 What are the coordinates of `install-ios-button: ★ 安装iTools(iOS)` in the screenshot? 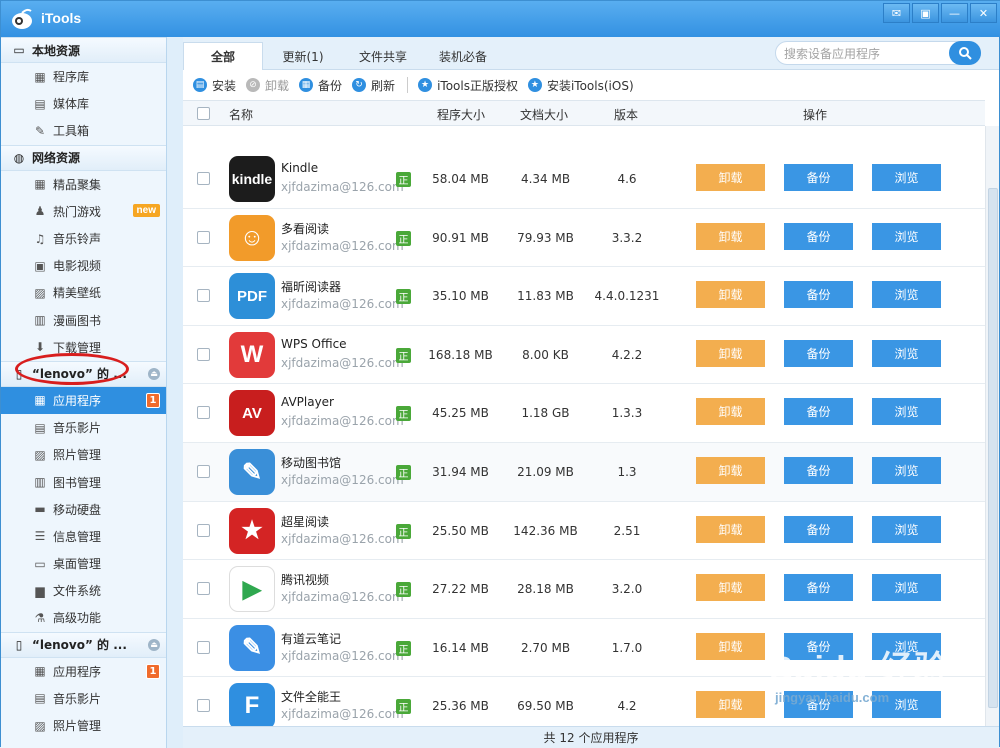 It's located at (580, 85).